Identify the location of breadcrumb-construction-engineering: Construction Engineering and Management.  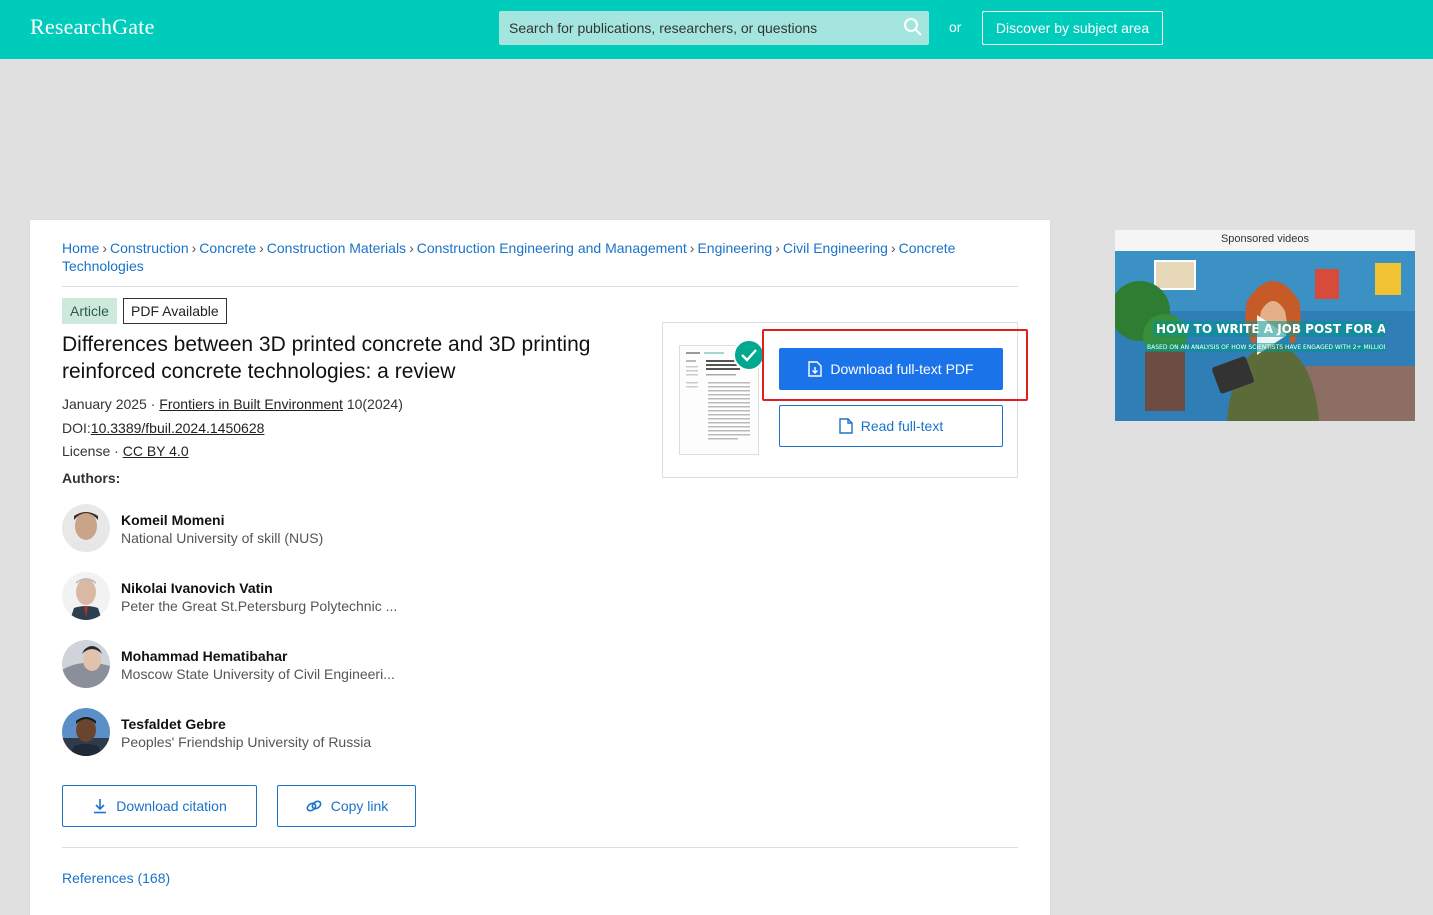
(552, 248).